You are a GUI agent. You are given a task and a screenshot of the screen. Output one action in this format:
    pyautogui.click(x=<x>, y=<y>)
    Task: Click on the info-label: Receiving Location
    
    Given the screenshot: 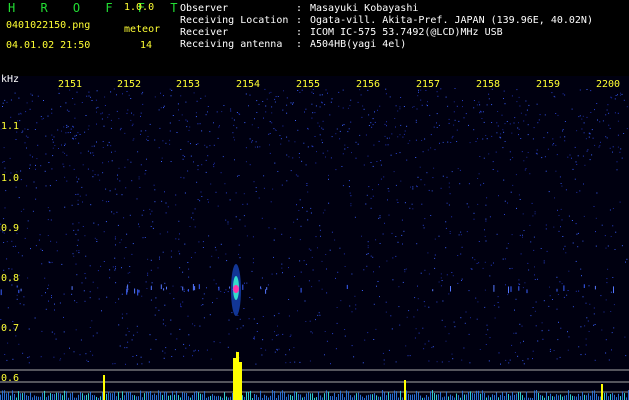 What is the action you would take?
    pyautogui.click(x=234, y=20)
    